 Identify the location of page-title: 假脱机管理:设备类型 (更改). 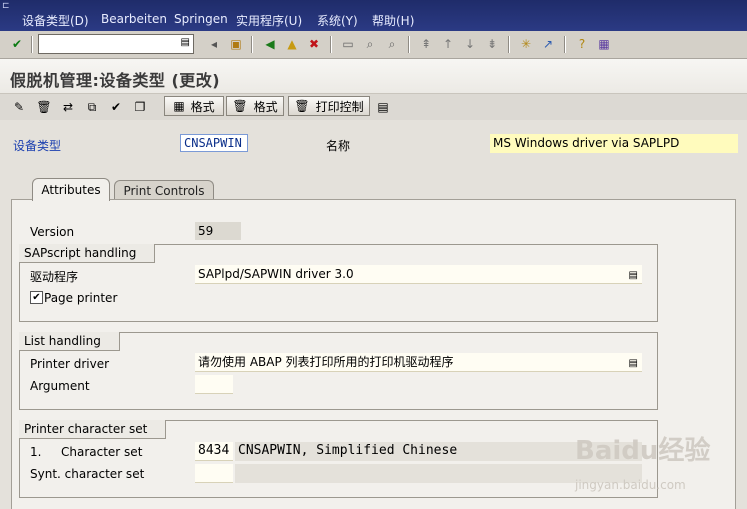
(115, 80).